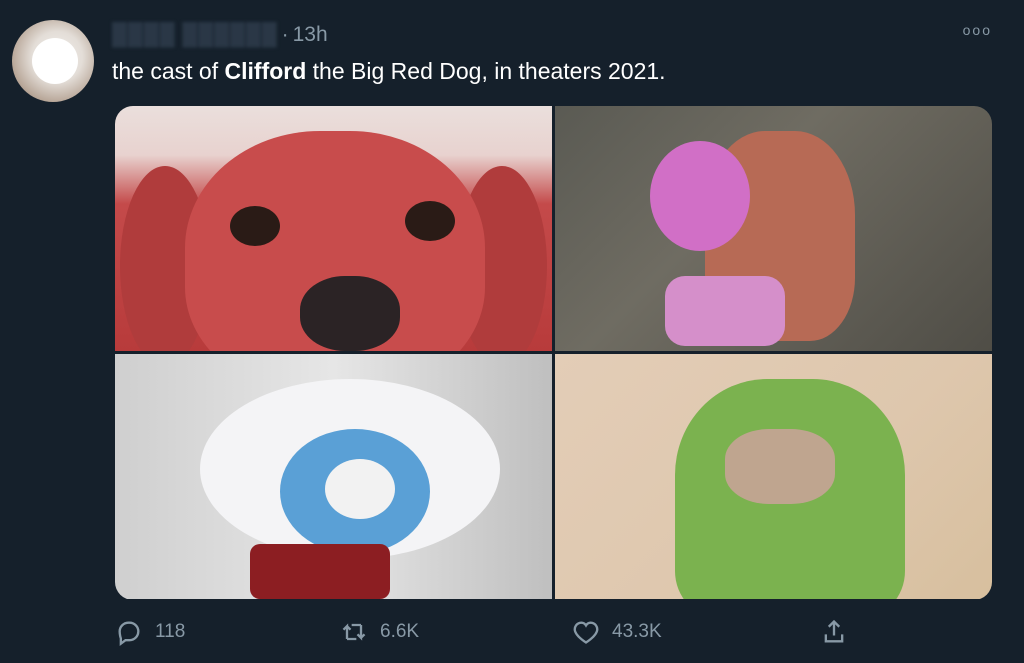 This screenshot has height=663, width=1024. I want to click on retweet-count: 6.6K, so click(400, 631).